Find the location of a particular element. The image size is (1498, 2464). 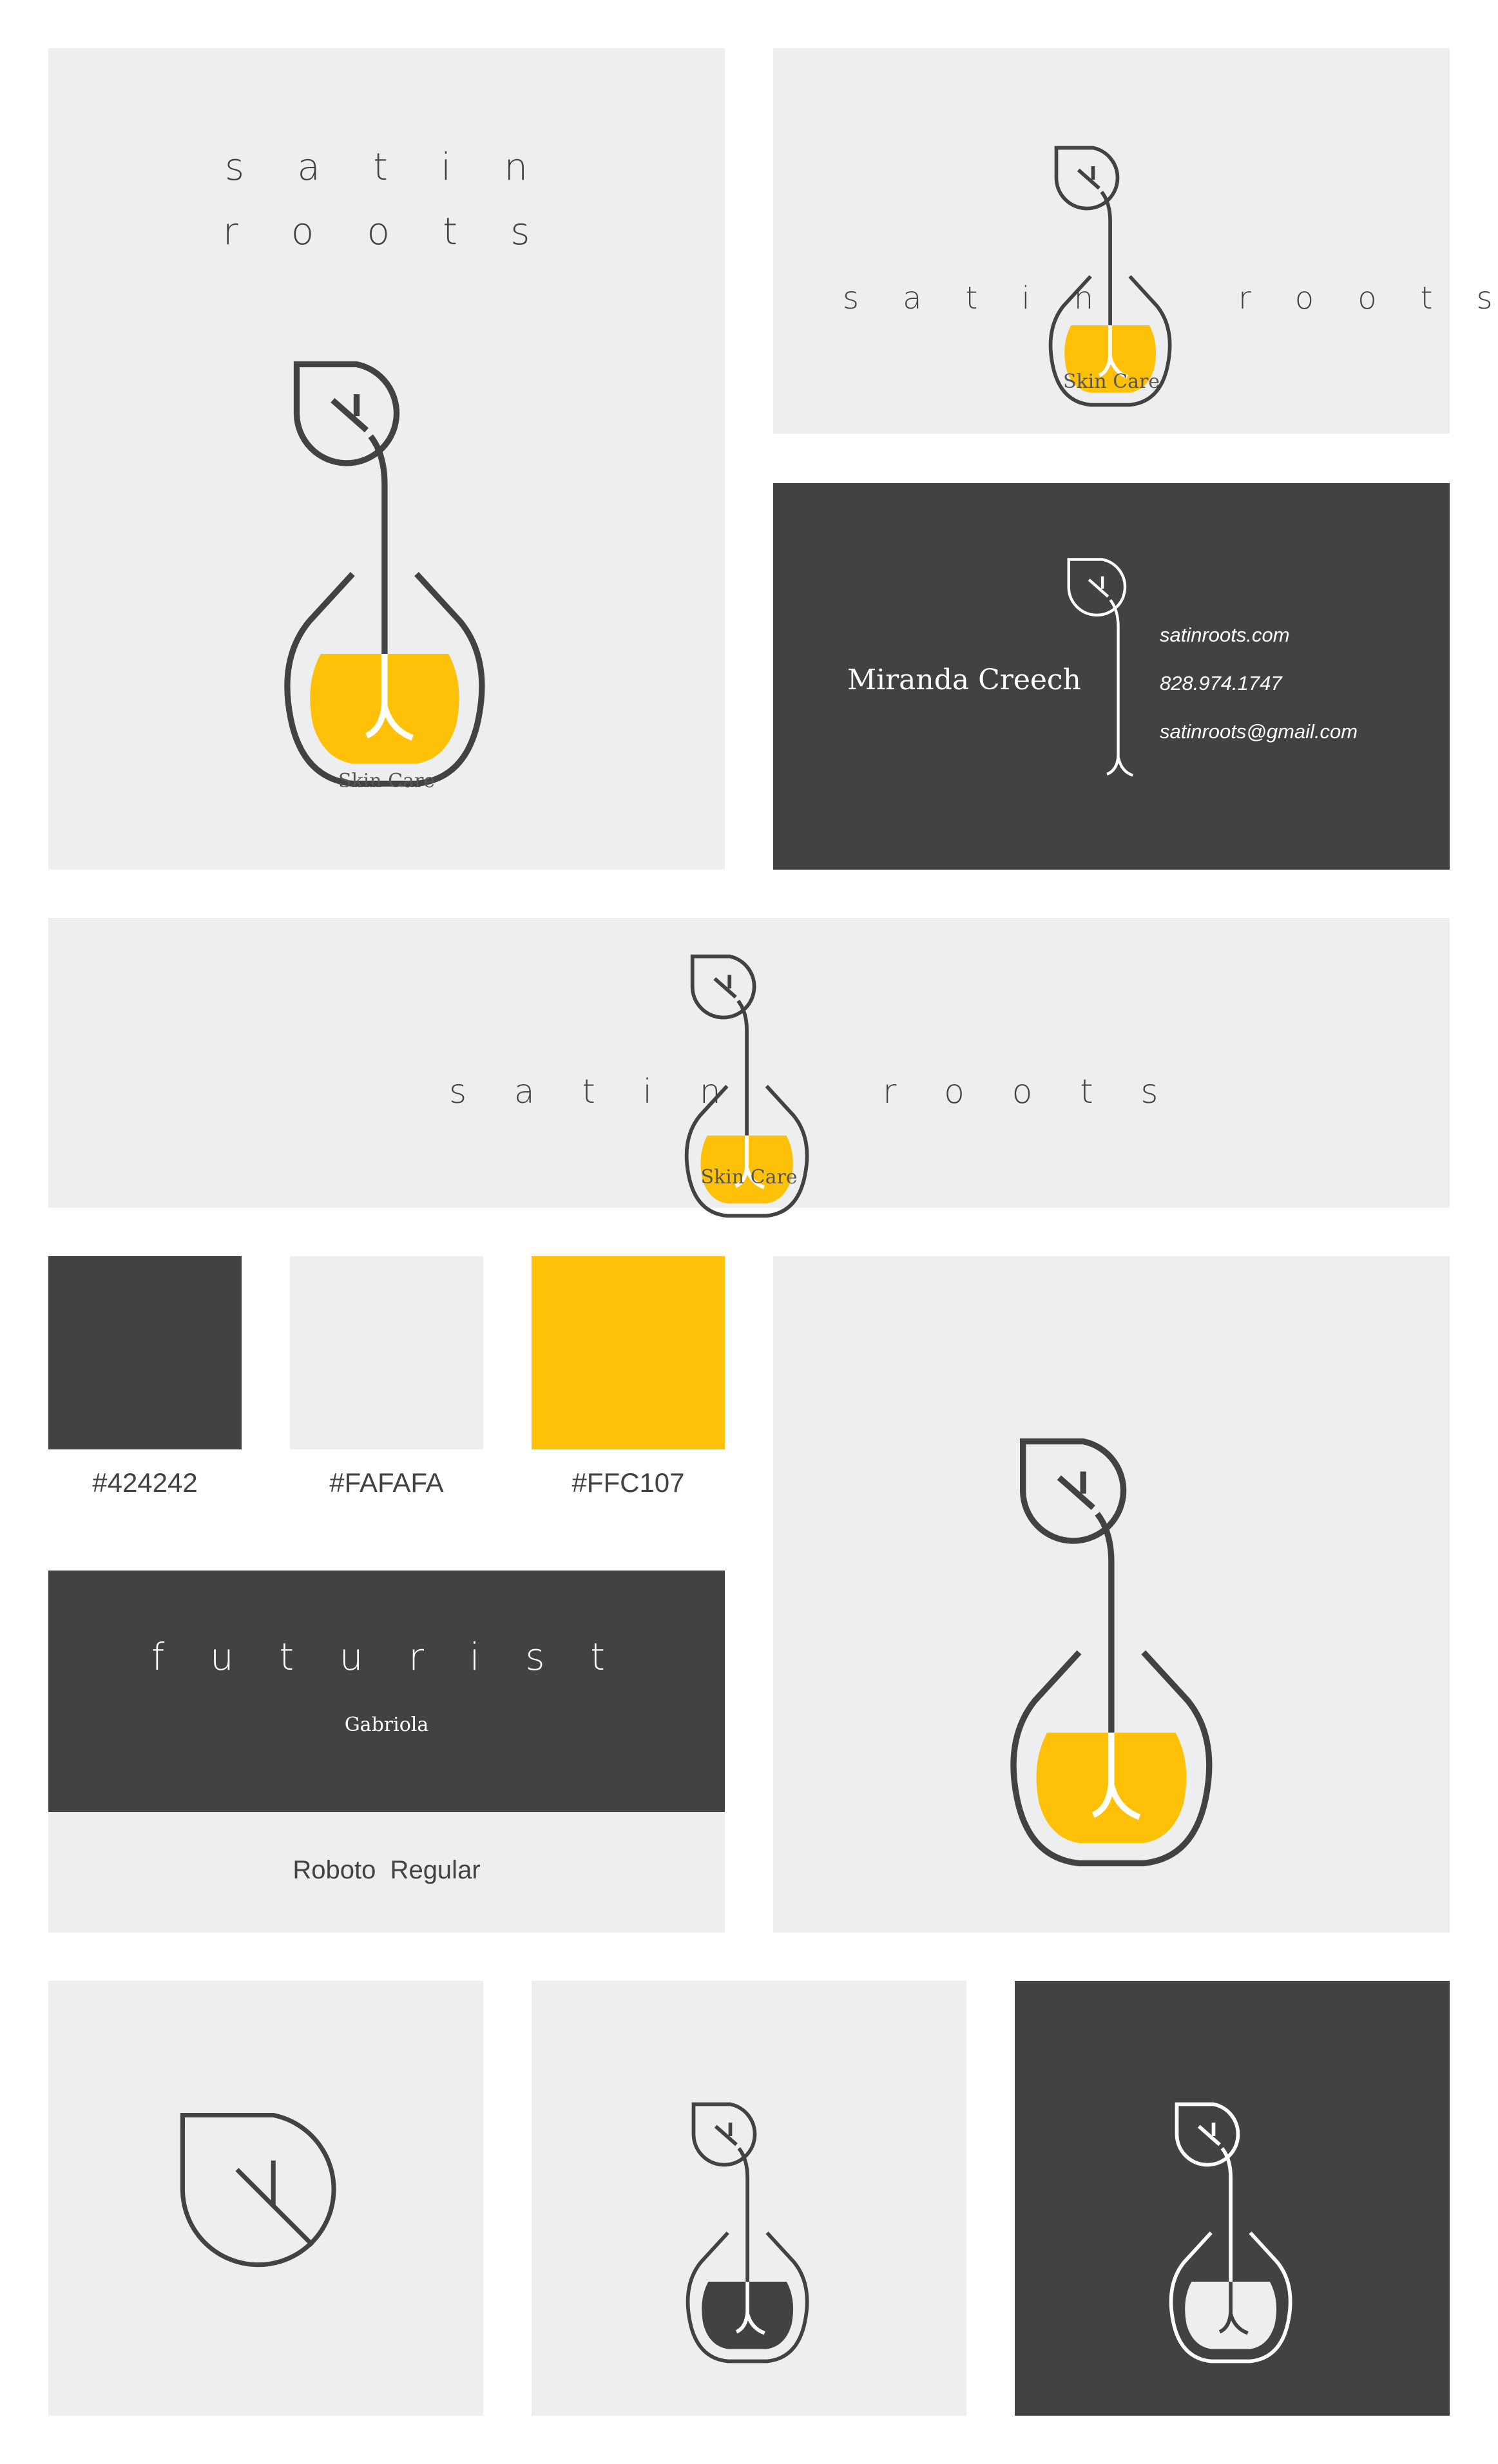

color-swatch-accent is located at coordinates (628, 1352).